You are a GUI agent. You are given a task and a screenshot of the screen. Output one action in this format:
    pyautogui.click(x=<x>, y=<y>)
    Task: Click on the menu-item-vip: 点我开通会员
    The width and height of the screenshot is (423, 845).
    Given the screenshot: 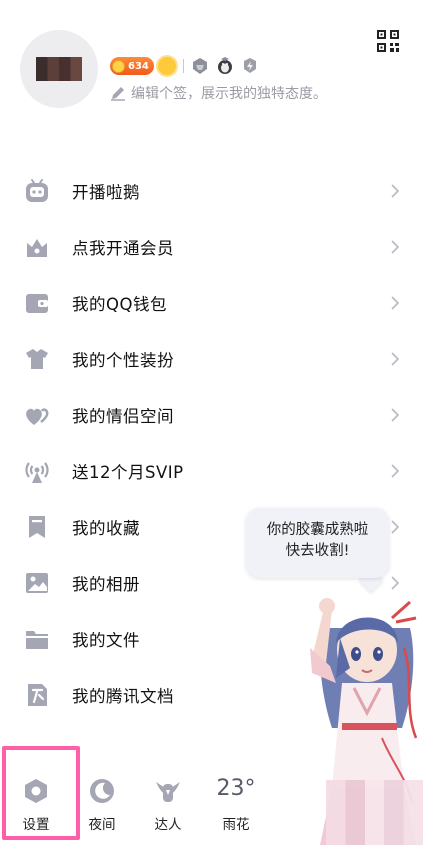 What is the action you would take?
    pyautogui.click(x=211, y=247)
    